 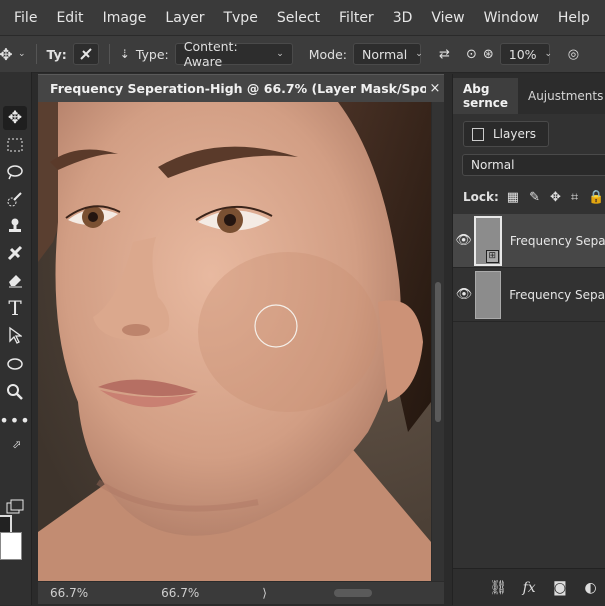 What do you see at coordinates (184, 18) in the screenshot?
I see `menu-layer: Layer` at bounding box center [184, 18].